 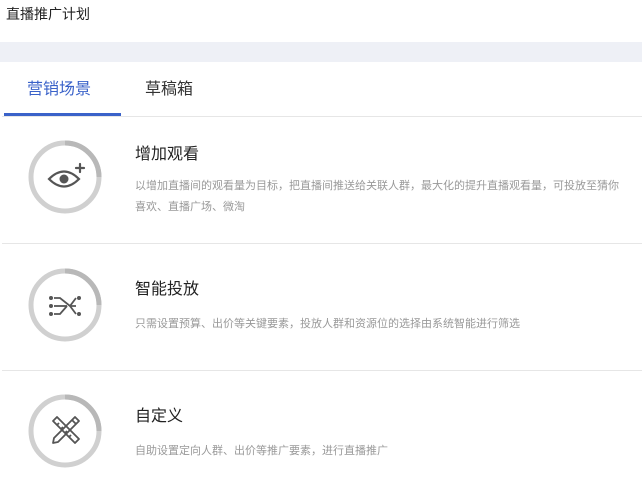 I want to click on active-tab-indicator, so click(x=62, y=114).